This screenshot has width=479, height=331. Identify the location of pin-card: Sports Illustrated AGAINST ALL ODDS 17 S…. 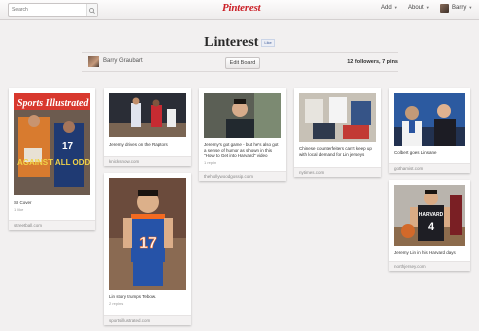
(52, 159).